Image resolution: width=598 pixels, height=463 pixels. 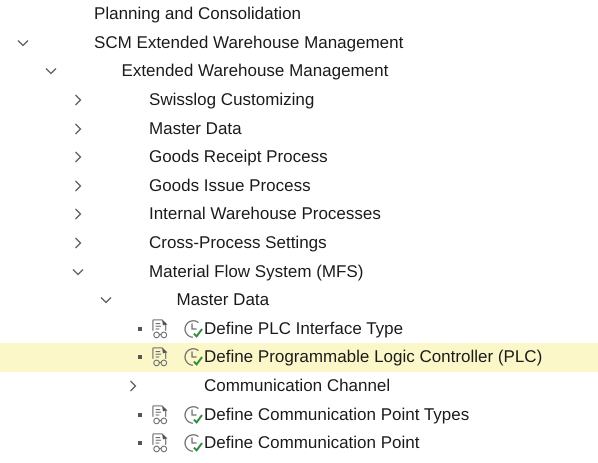 I want to click on node-label: Goods Issue Process, so click(x=230, y=186).